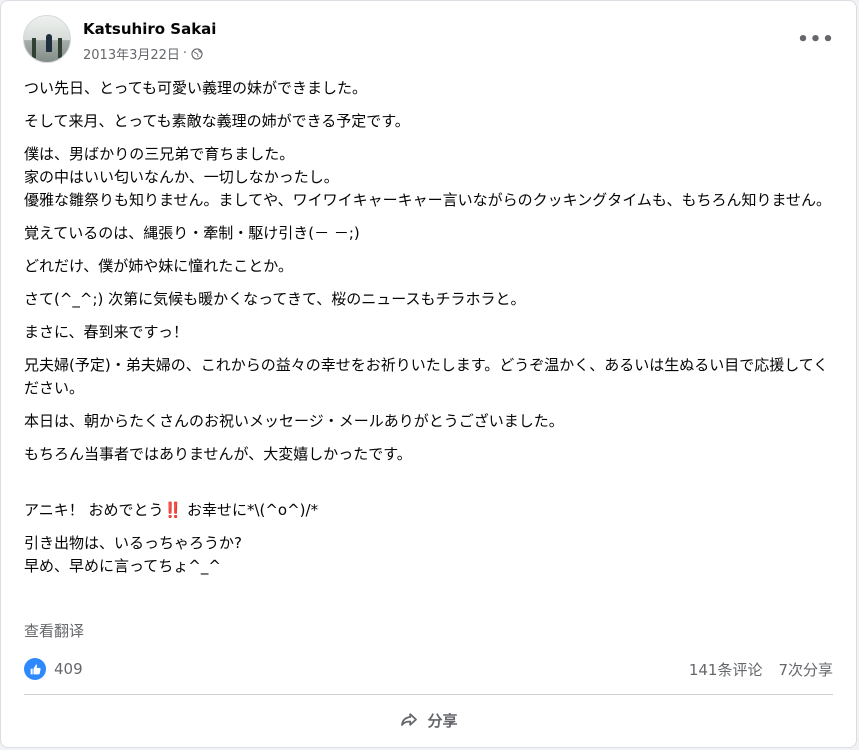  Describe the element at coordinates (218, 454) in the screenshot. I see `post-paragraph: もちろん当事者ではありませんが、大変嬉しかったです。` at that location.